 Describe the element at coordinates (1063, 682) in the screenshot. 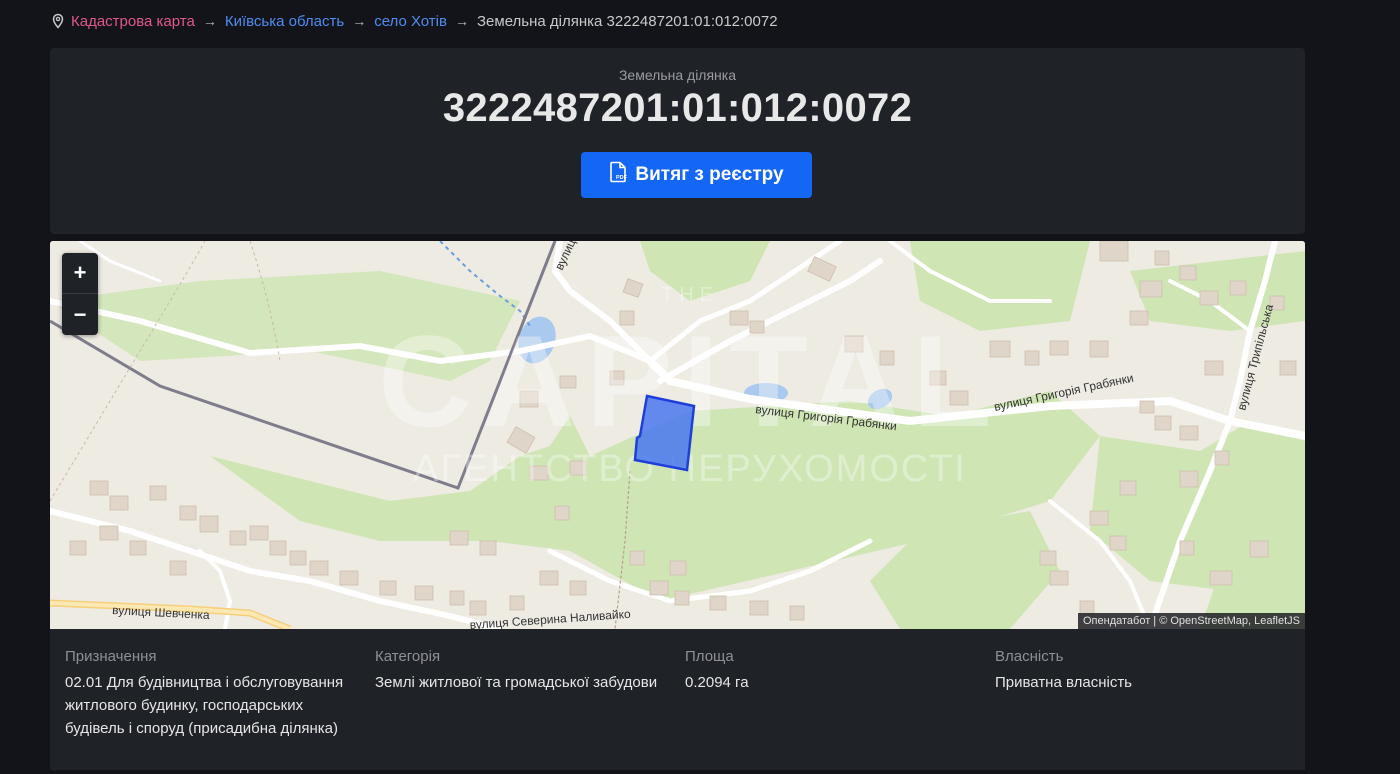

I see `info-ownership-value: Приватна власність` at that location.